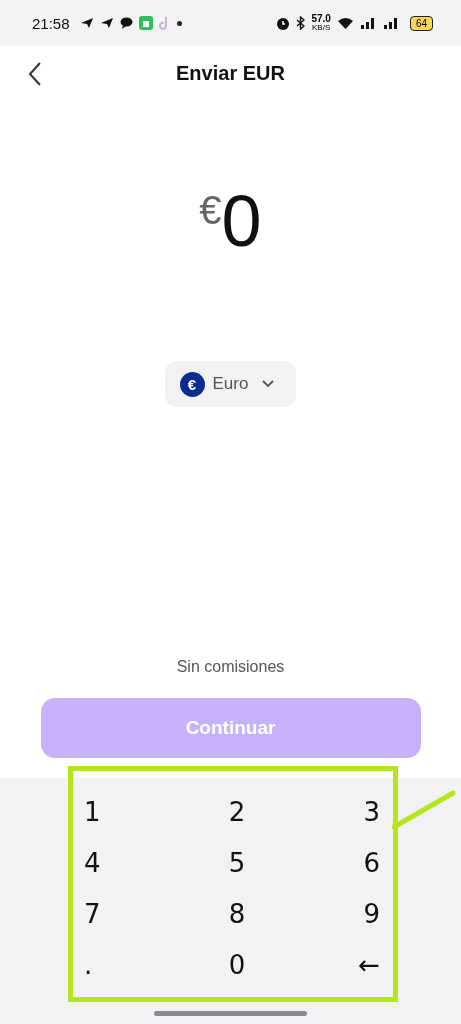 The height and width of the screenshot is (1024, 461). Describe the element at coordinates (51, 23) in the screenshot. I see `clock-time: 21:58` at that location.